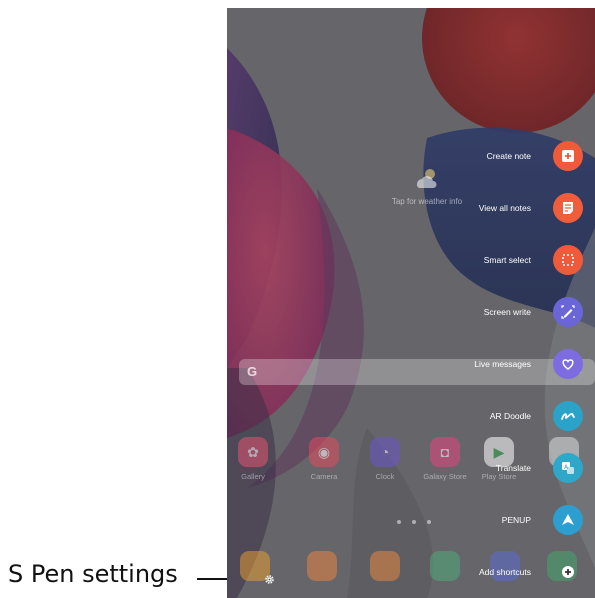  I want to click on air-command-screen-write: Screen write, so click(533, 312).